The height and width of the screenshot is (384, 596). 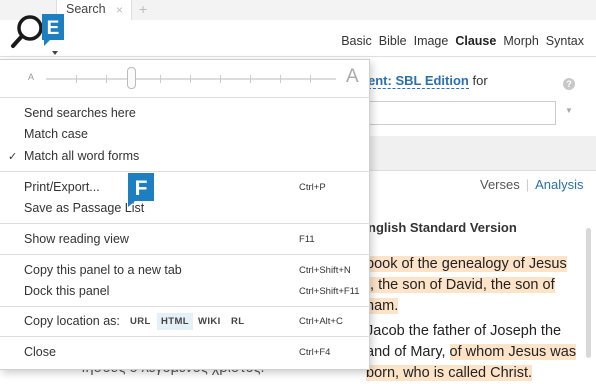 I want to click on version-title: nglish Standard Version, so click(x=442, y=227).